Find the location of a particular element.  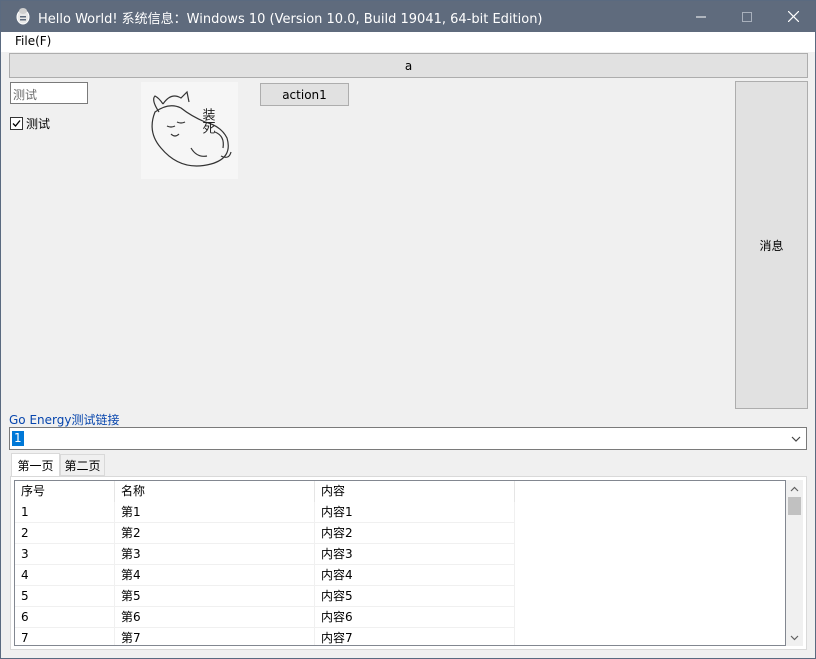

table-row: 6 第6 内容6 is located at coordinates (400, 617).